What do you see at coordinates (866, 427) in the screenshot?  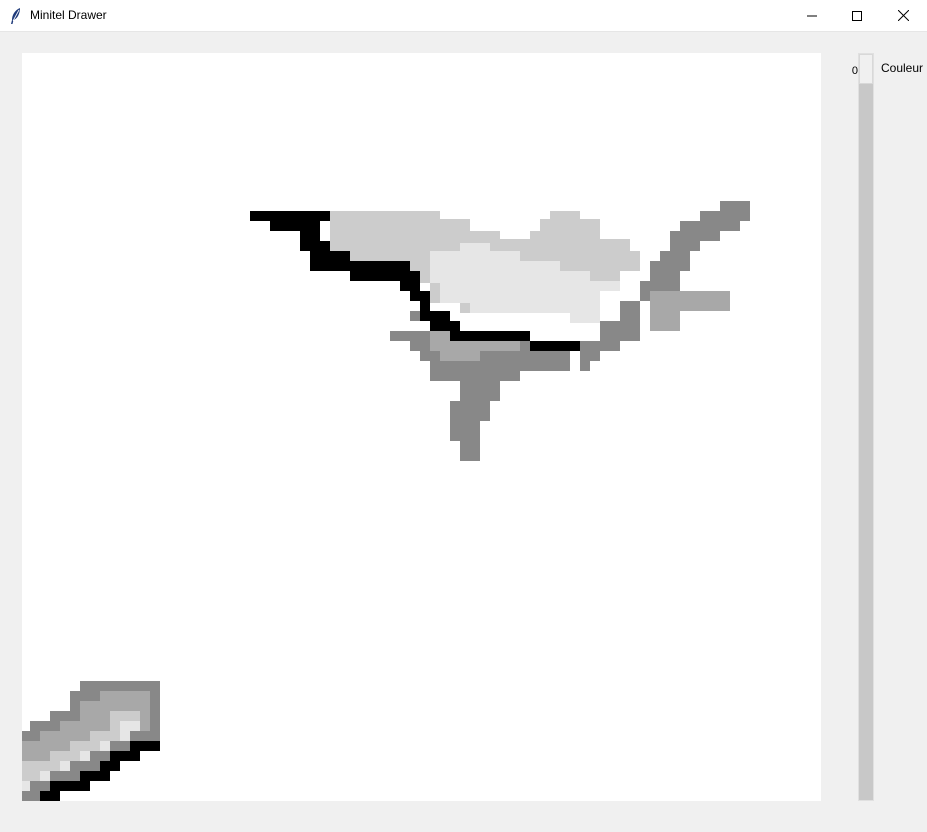 I see `color-scale` at bounding box center [866, 427].